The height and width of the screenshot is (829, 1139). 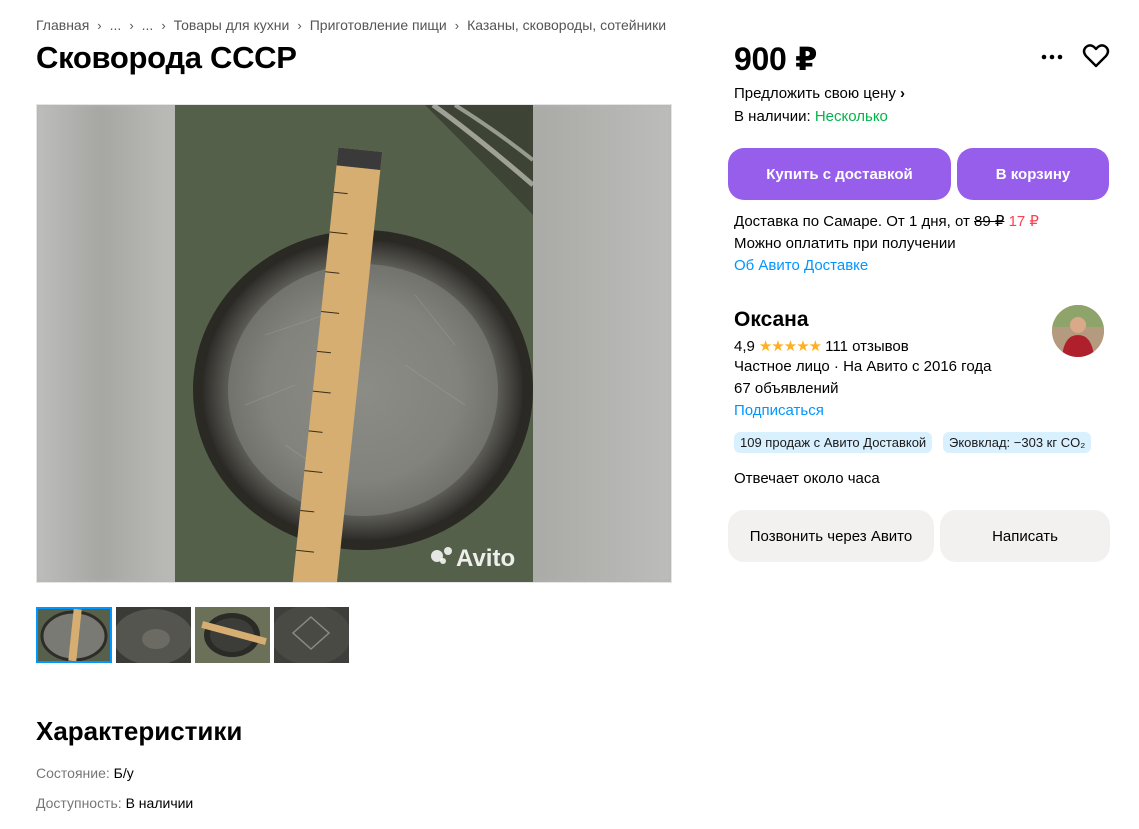 I want to click on spec-availability-key: Доступность:, so click(x=81, y=803).